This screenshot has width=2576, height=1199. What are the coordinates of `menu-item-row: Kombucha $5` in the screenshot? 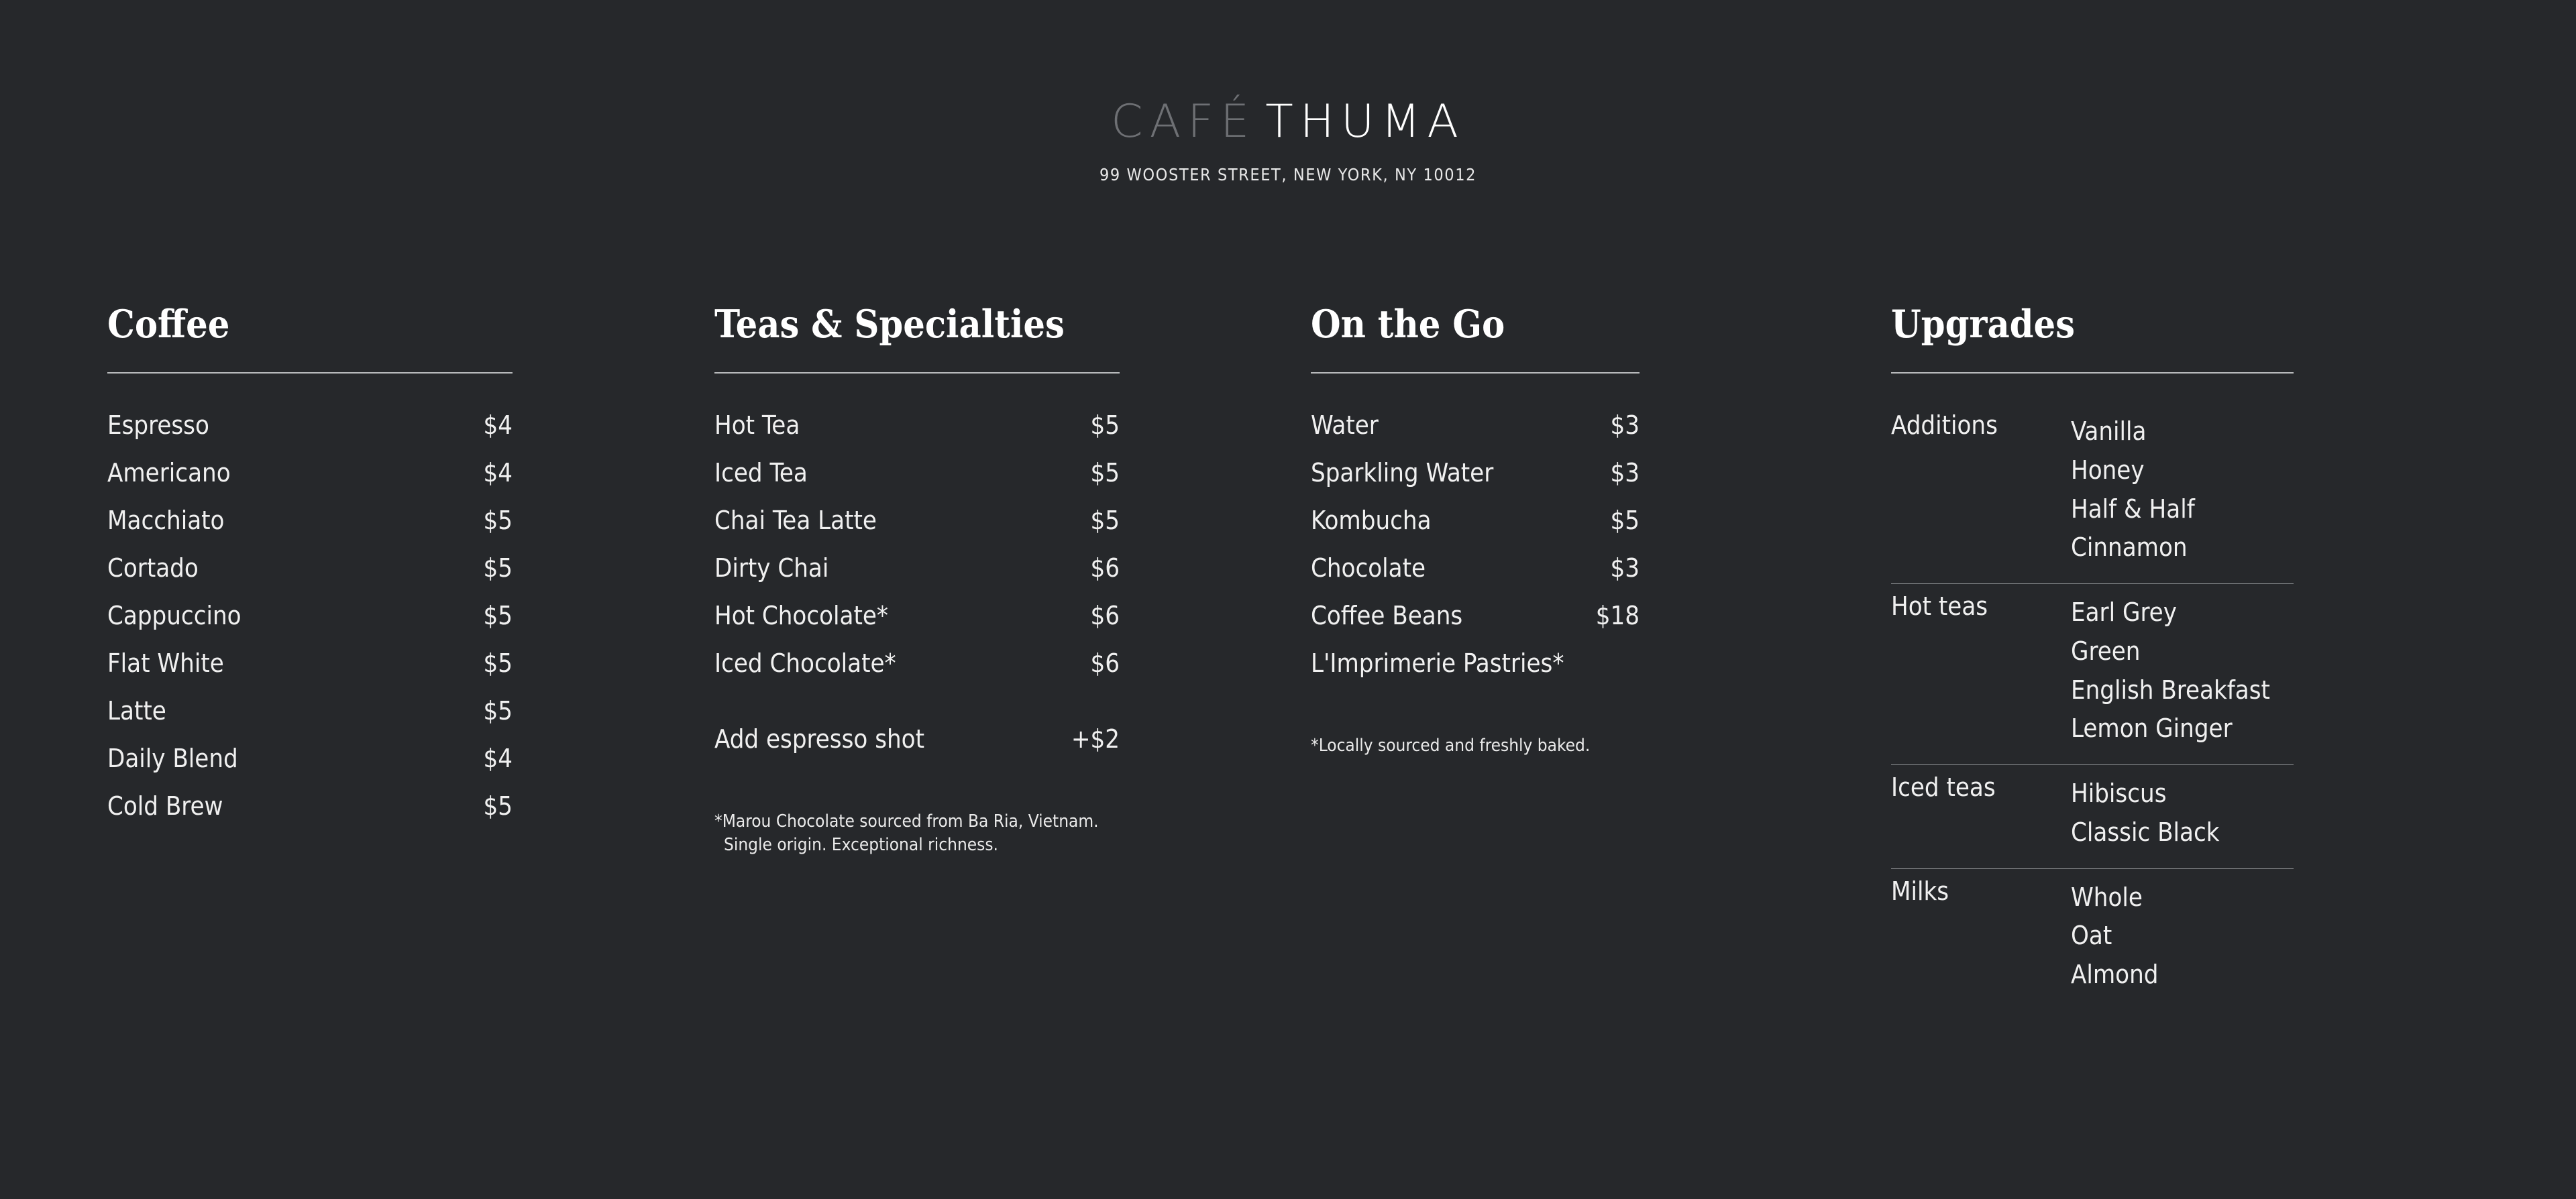 It's located at (1475, 522).